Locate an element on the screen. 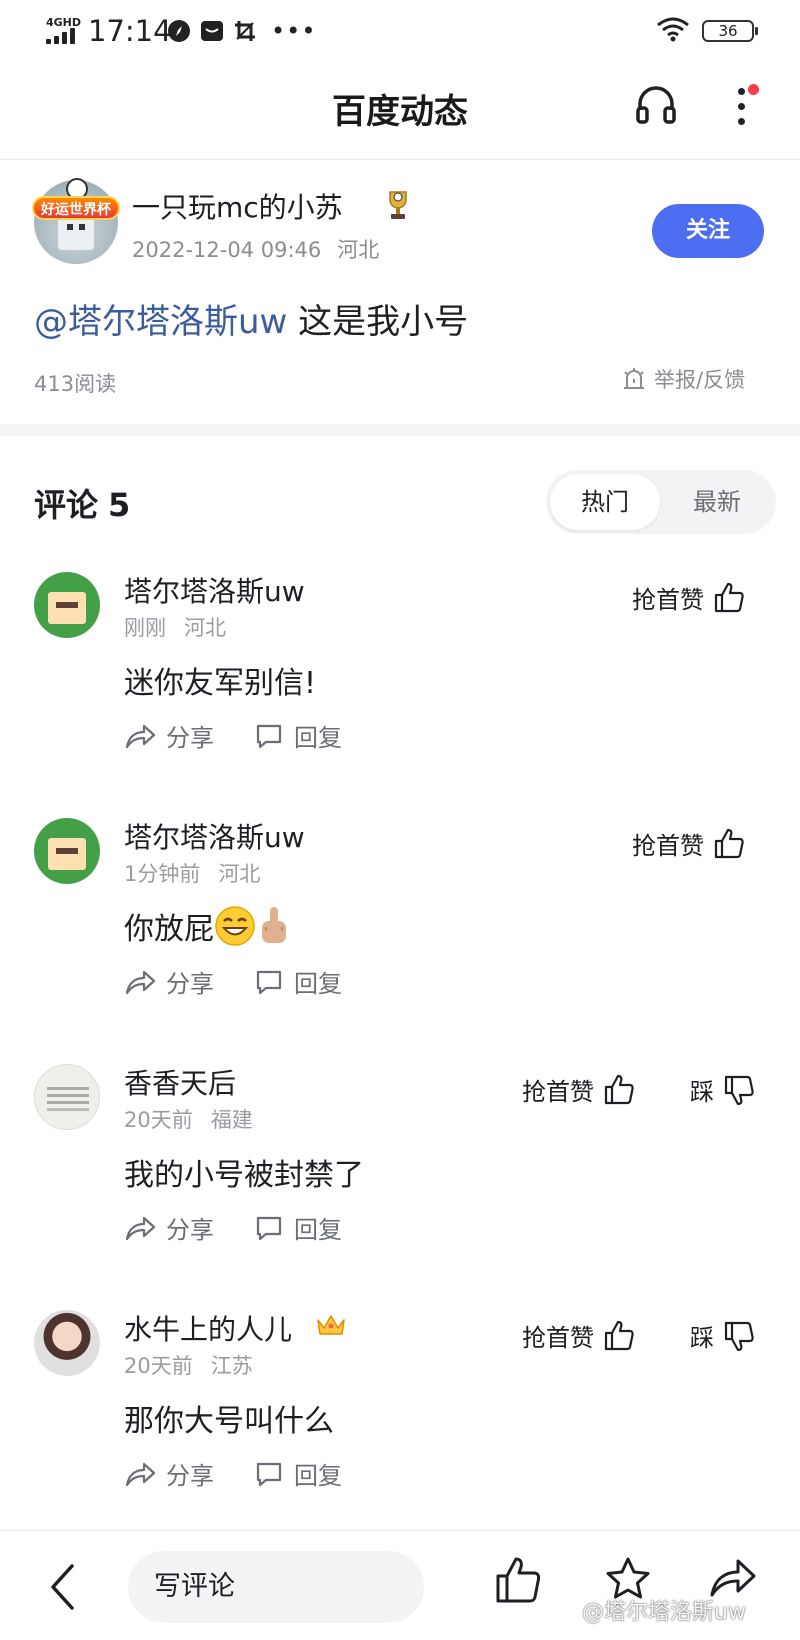 This screenshot has height=1640, width=800. read-count: 413阅读 is located at coordinates (75, 384).